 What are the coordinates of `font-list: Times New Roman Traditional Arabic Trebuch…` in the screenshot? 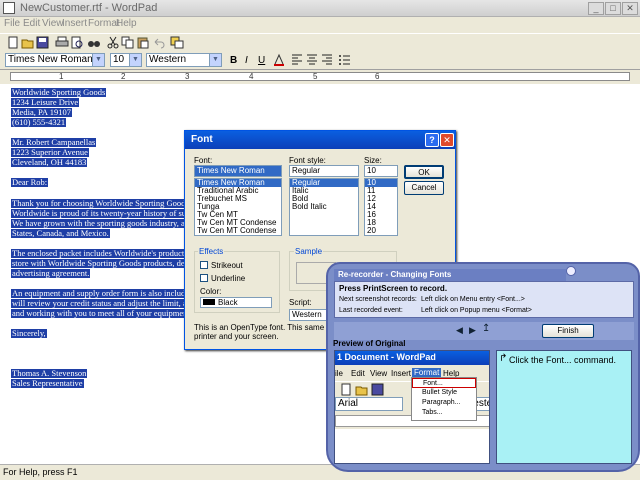 It's located at (238, 207).